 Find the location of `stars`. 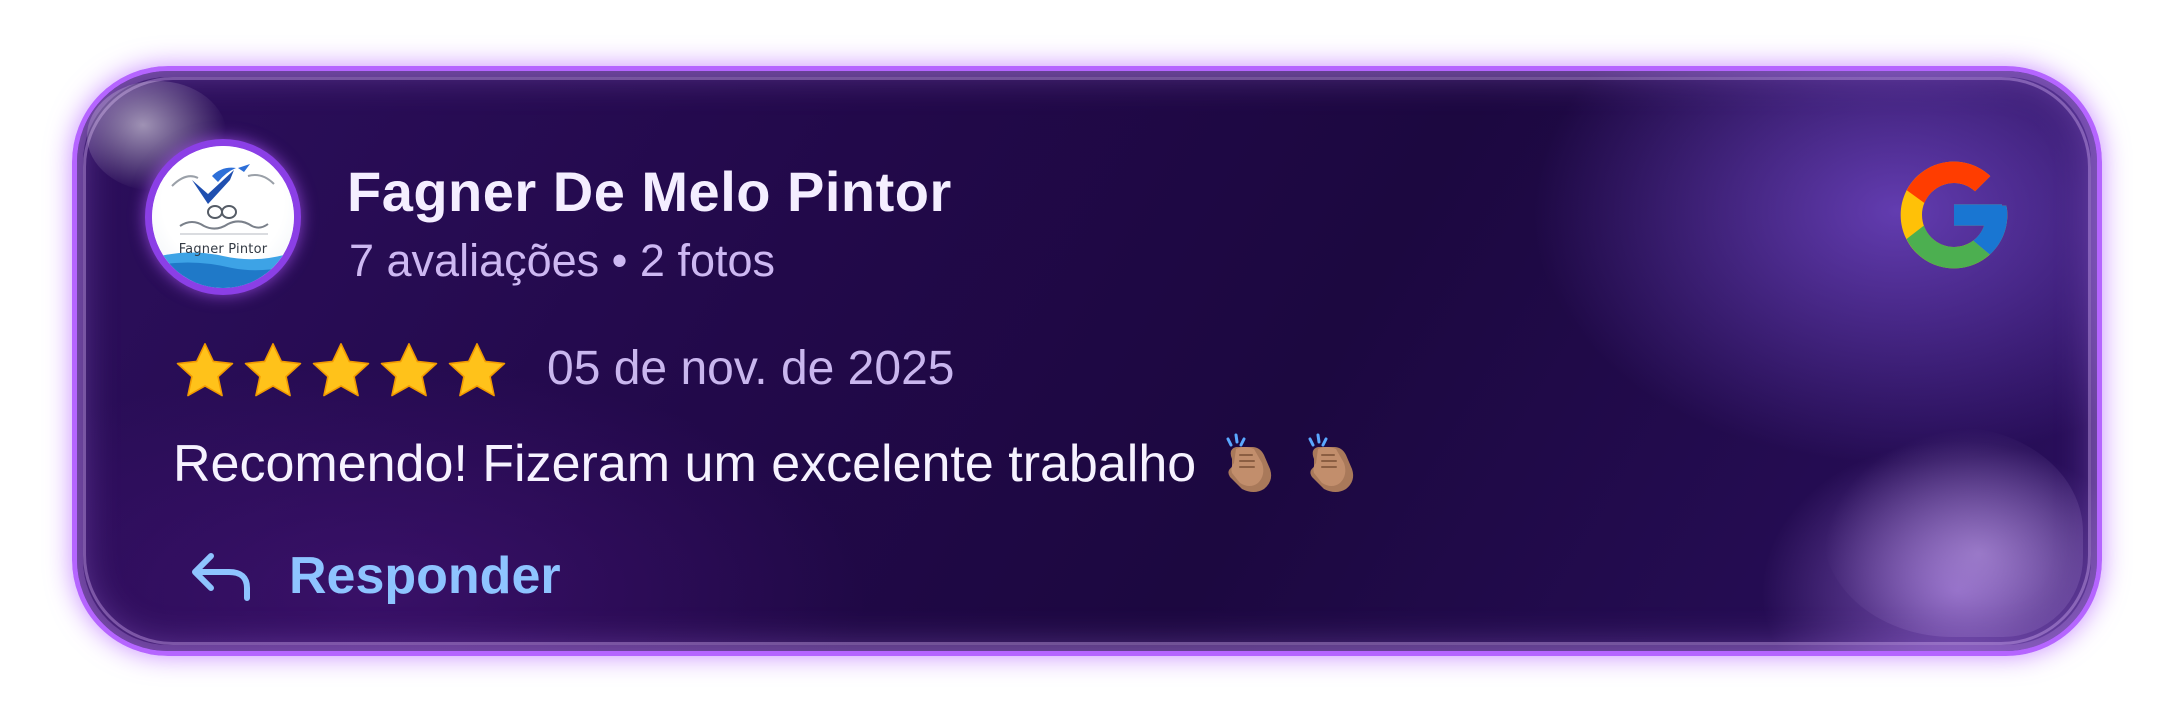

stars is located at coordinates (341, 371).